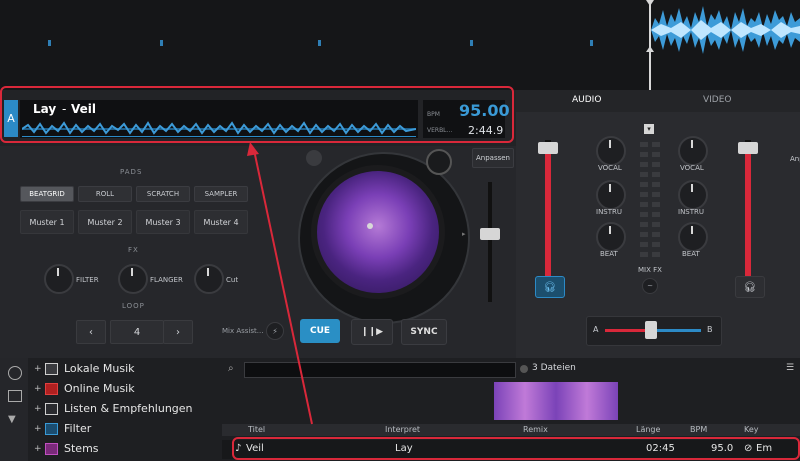  Describe the element at coordinates (256, 429) in the screenshot. I see `column-title: Titel` at that location.